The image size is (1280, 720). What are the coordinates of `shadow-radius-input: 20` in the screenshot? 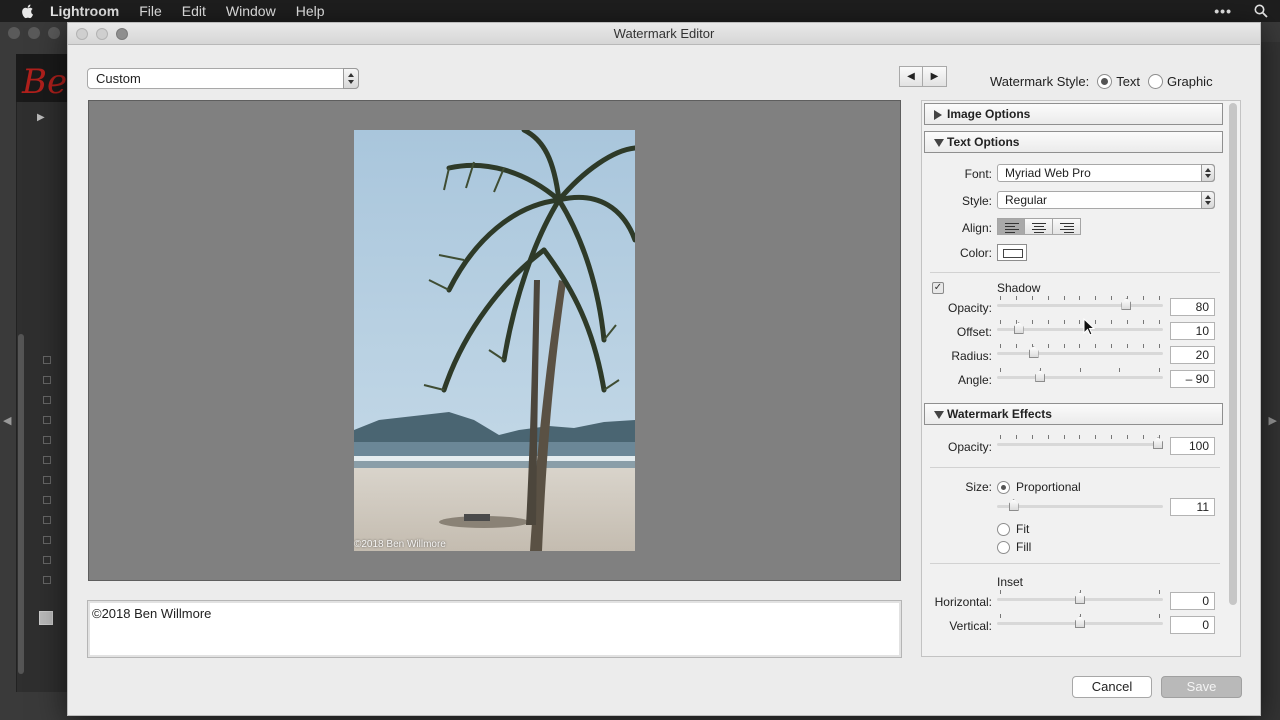 It's located at (1192, 355).